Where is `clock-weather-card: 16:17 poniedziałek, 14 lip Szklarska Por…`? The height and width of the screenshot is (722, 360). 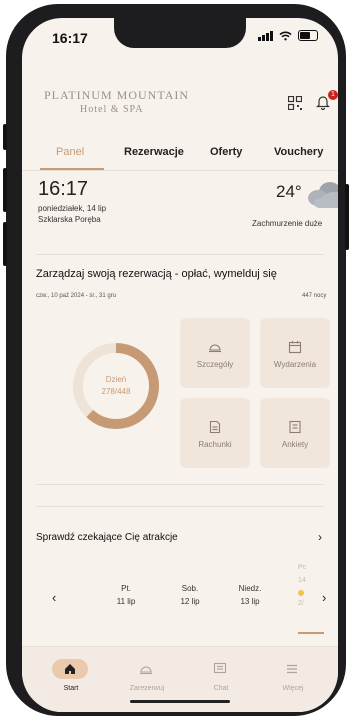
clock-weather-card: 16:17 poniedziałek, 14 lip Szklarska Por… is located at coordinates (187, 213).